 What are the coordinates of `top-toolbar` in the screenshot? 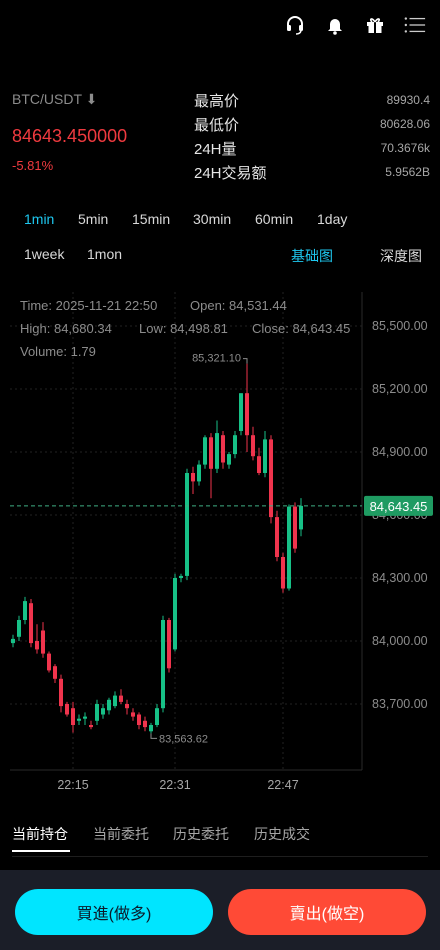 It's located at (355, 25).